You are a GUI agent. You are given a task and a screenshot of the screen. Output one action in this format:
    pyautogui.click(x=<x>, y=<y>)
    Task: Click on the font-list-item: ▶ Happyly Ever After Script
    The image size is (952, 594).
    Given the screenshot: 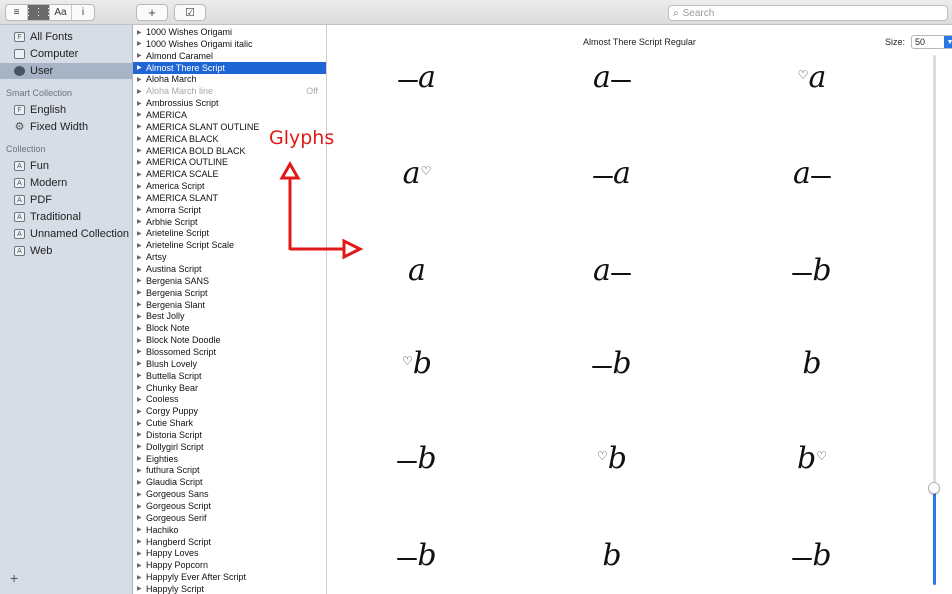 What is the action you would take?
    pyautogui.click(x=229, y=577)
    